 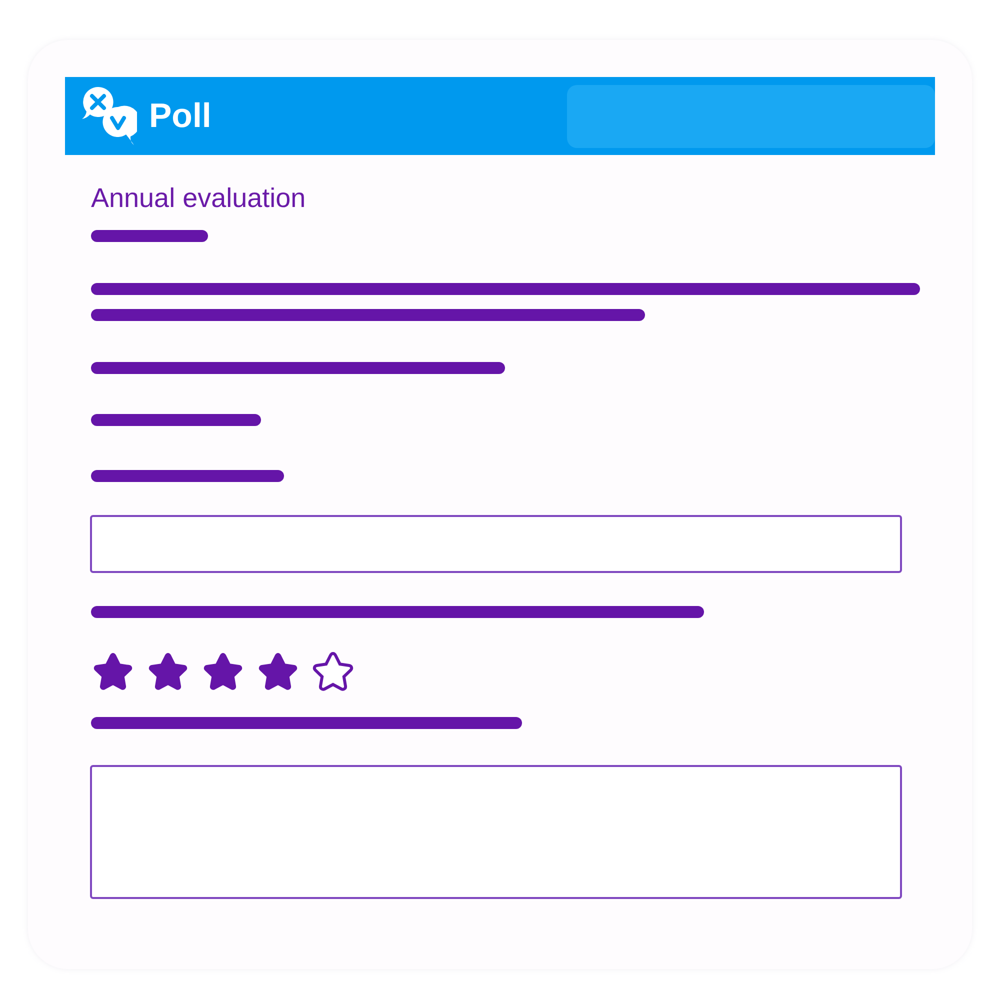 I want to click on app-title: Poll, so click(x=180, y=116).